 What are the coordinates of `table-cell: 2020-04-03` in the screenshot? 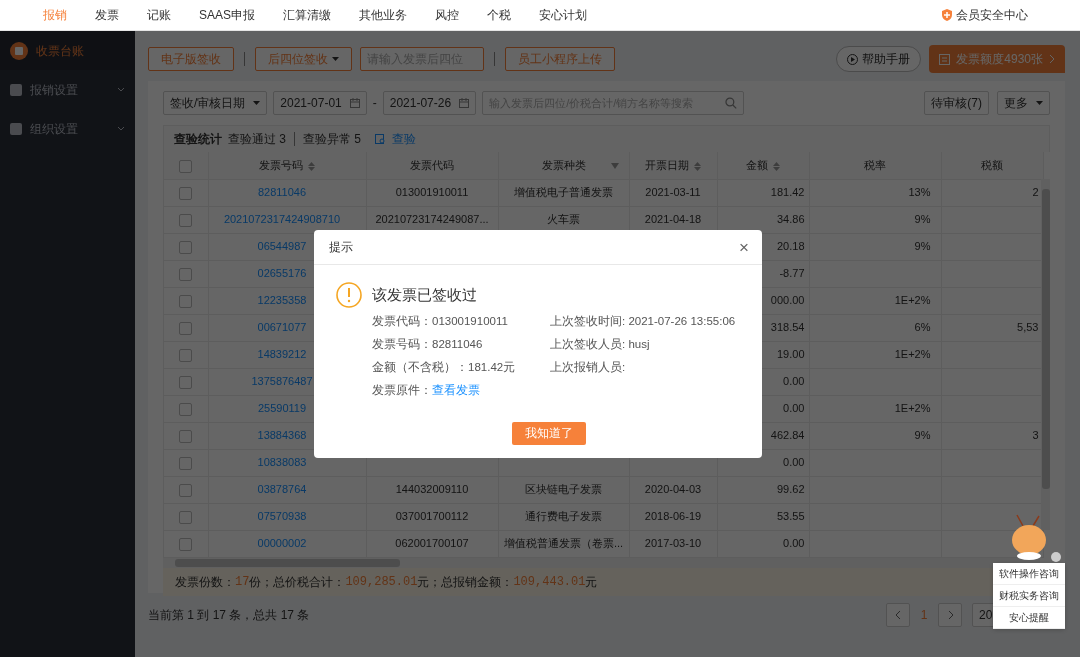 It's located at (673, 489).